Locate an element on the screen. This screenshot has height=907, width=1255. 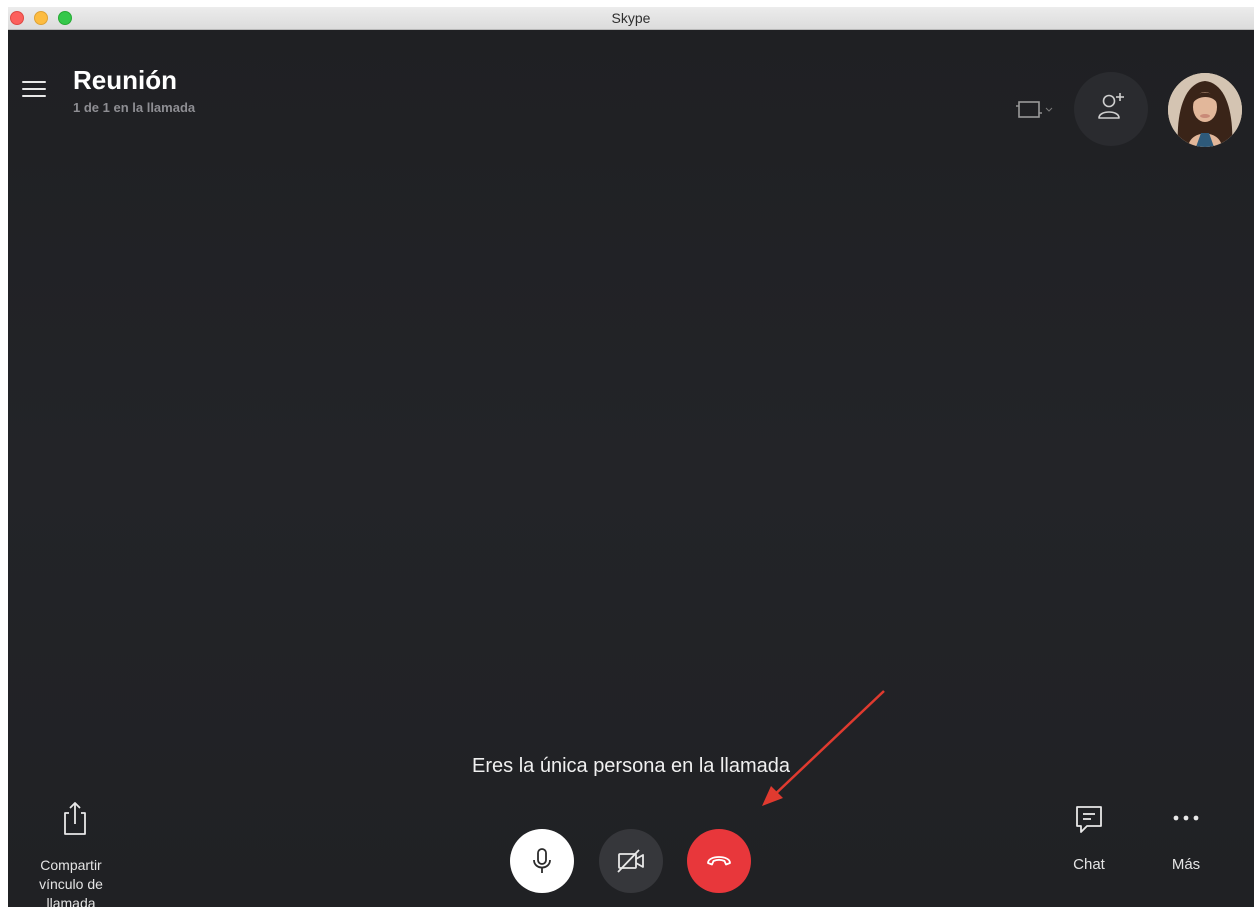
hang-up-icon is located at coordinates (719, 861).